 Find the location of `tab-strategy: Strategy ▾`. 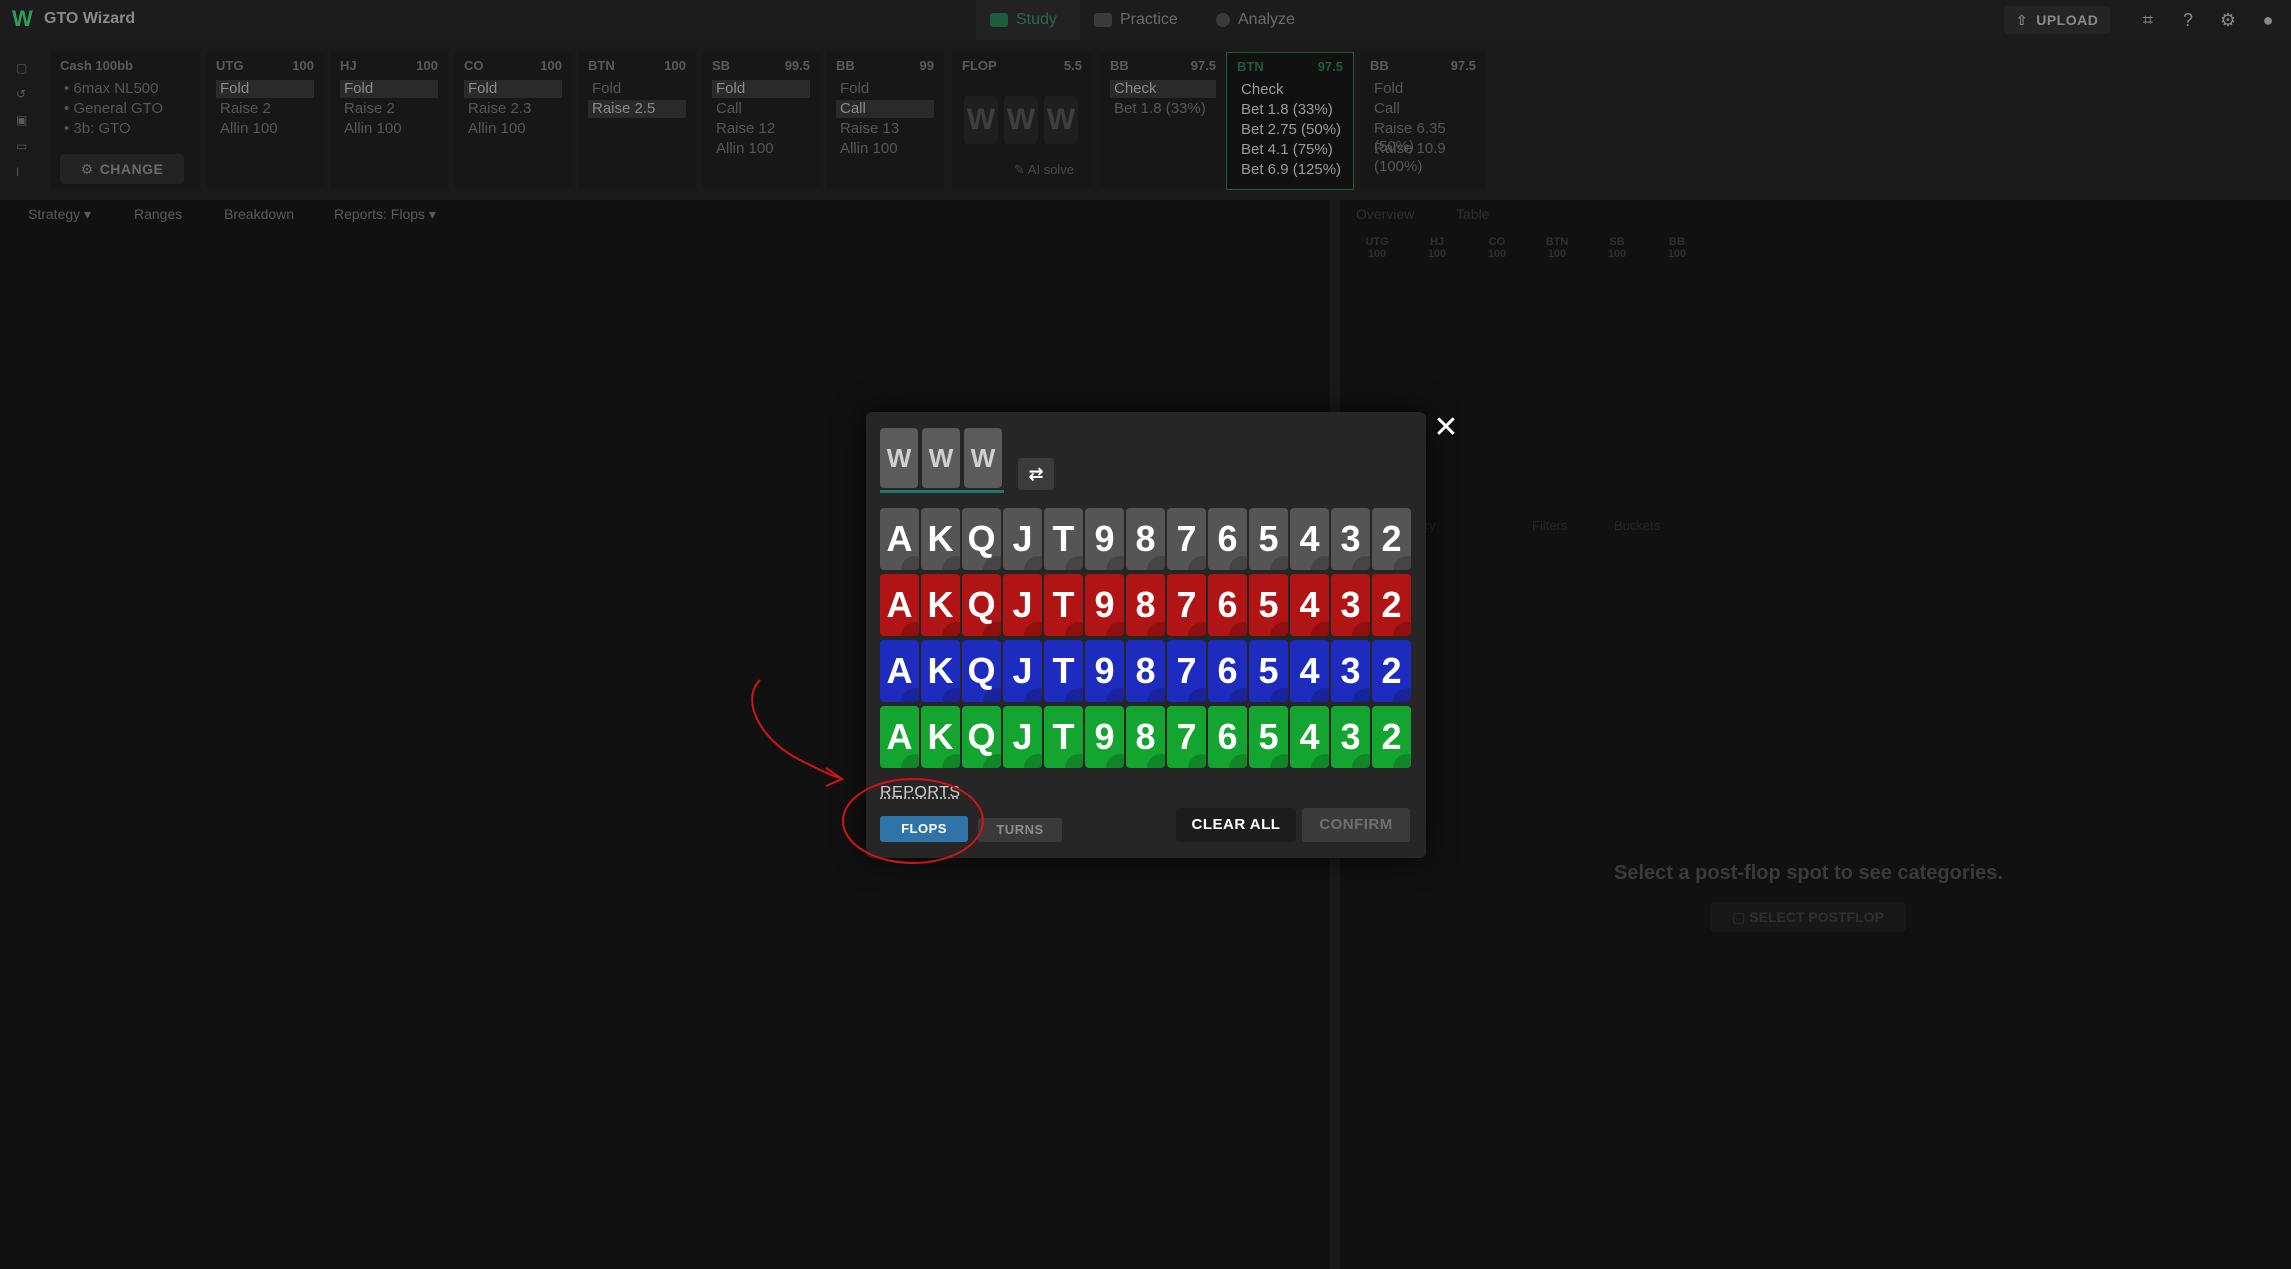

tab-strategy: Strategy ▾ is located at coordinates (59, 214).